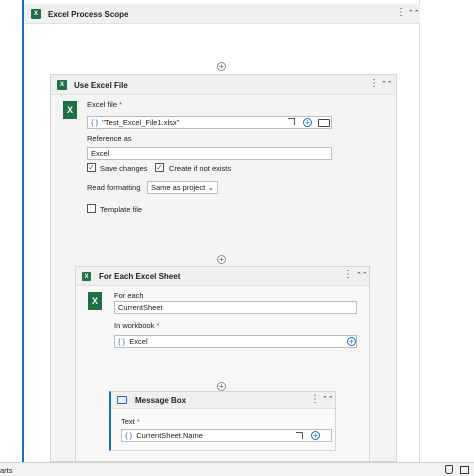 Image resolution: width=474 pixels, height=476 pixels. I want to click on scope-title: Excel Process Scope, so click(88, 14).